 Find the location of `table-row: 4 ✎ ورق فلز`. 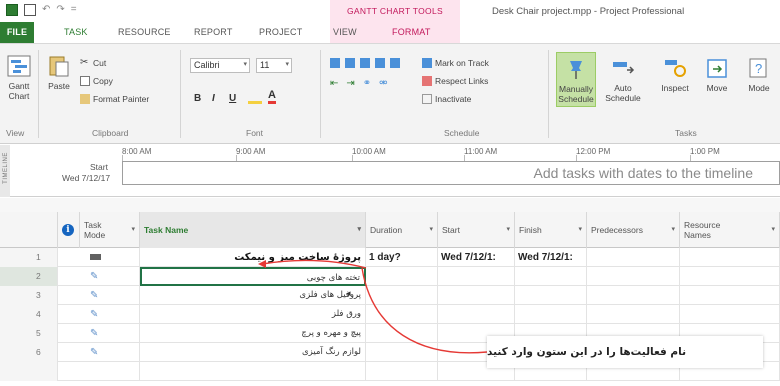

table-row: 4 ✎ ورق فلز is located at coordinates (390, 314).